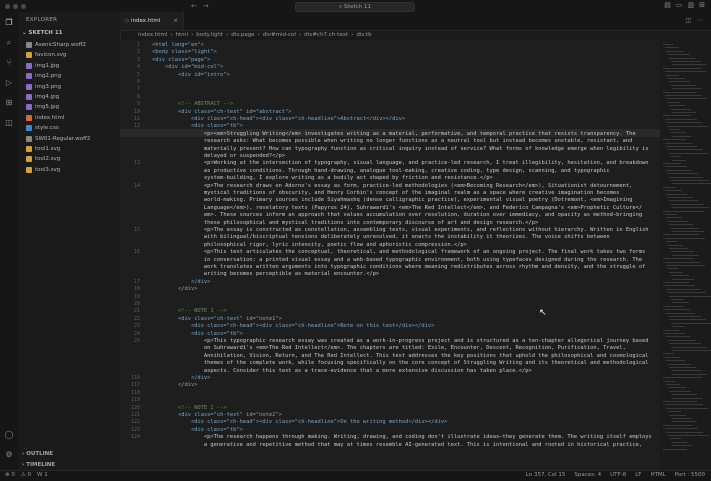 The image size is (711, 481). I want to click on command-center: ⌕ Sketch 11, so click(355, 7).